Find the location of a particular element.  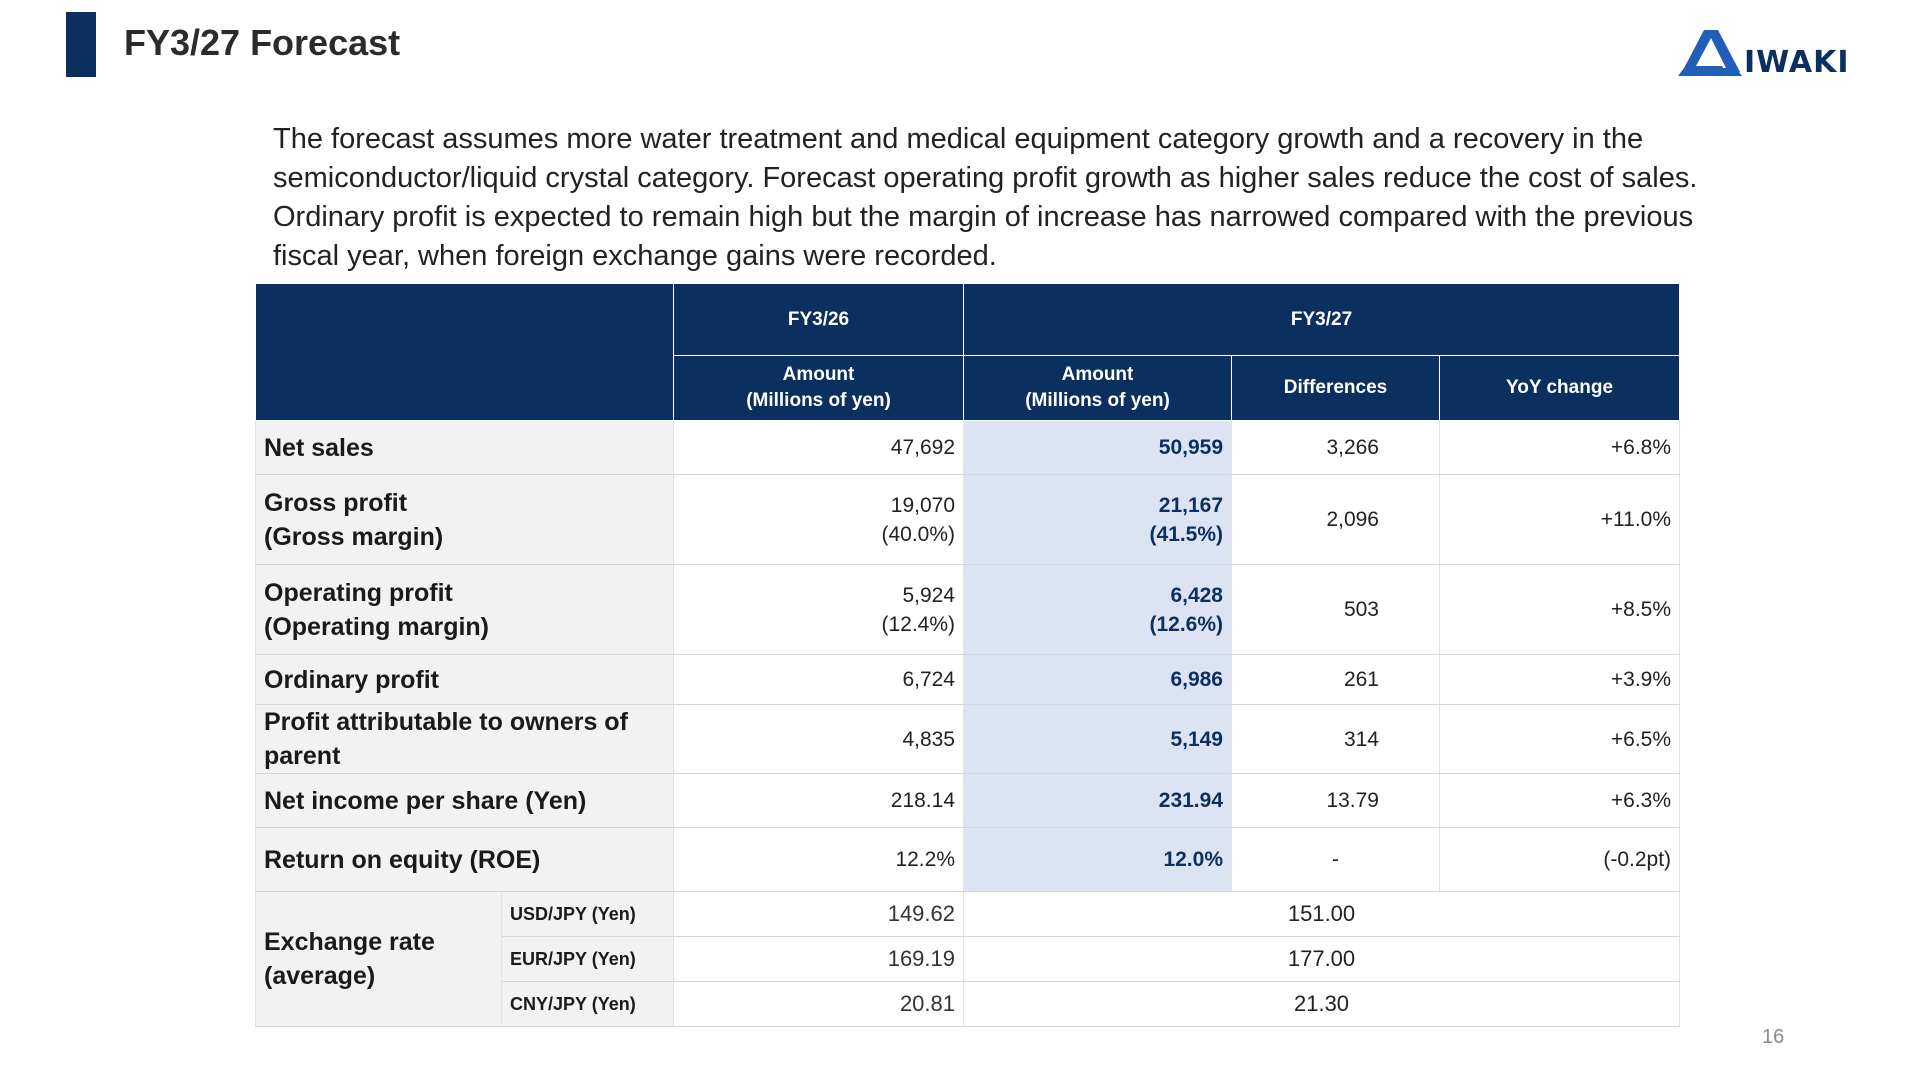

fy26-amount: 12.2% is located at coordinates (818, 859).